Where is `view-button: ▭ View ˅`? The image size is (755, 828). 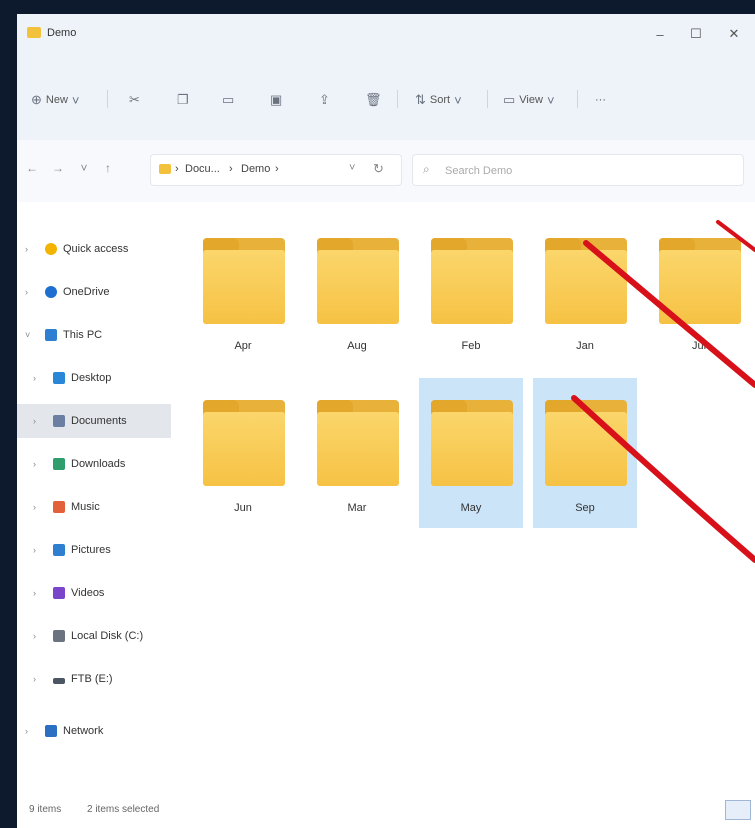
view-button: ▭ View ˅ is located at coordinates (529, 100).